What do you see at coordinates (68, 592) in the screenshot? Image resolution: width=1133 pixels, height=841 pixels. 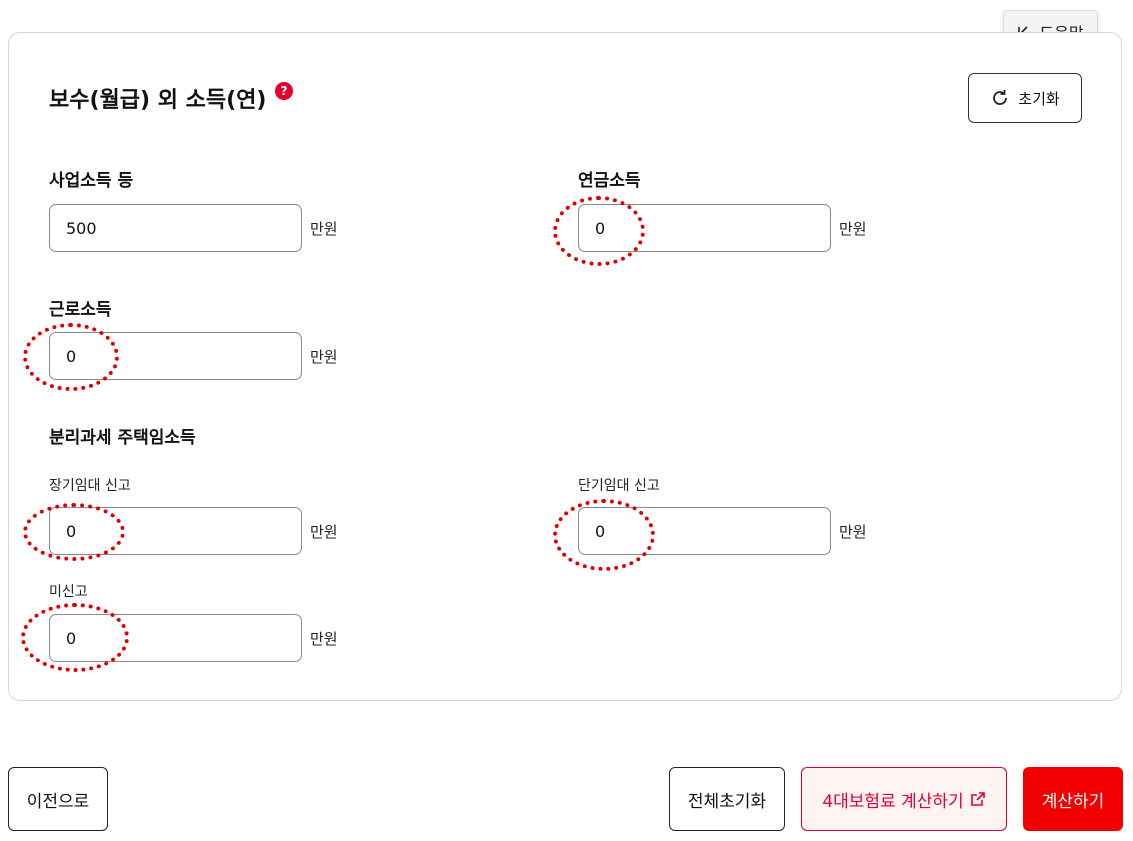 I see `unreported-rental-label: 미신고` at bounding box center [68, 592].